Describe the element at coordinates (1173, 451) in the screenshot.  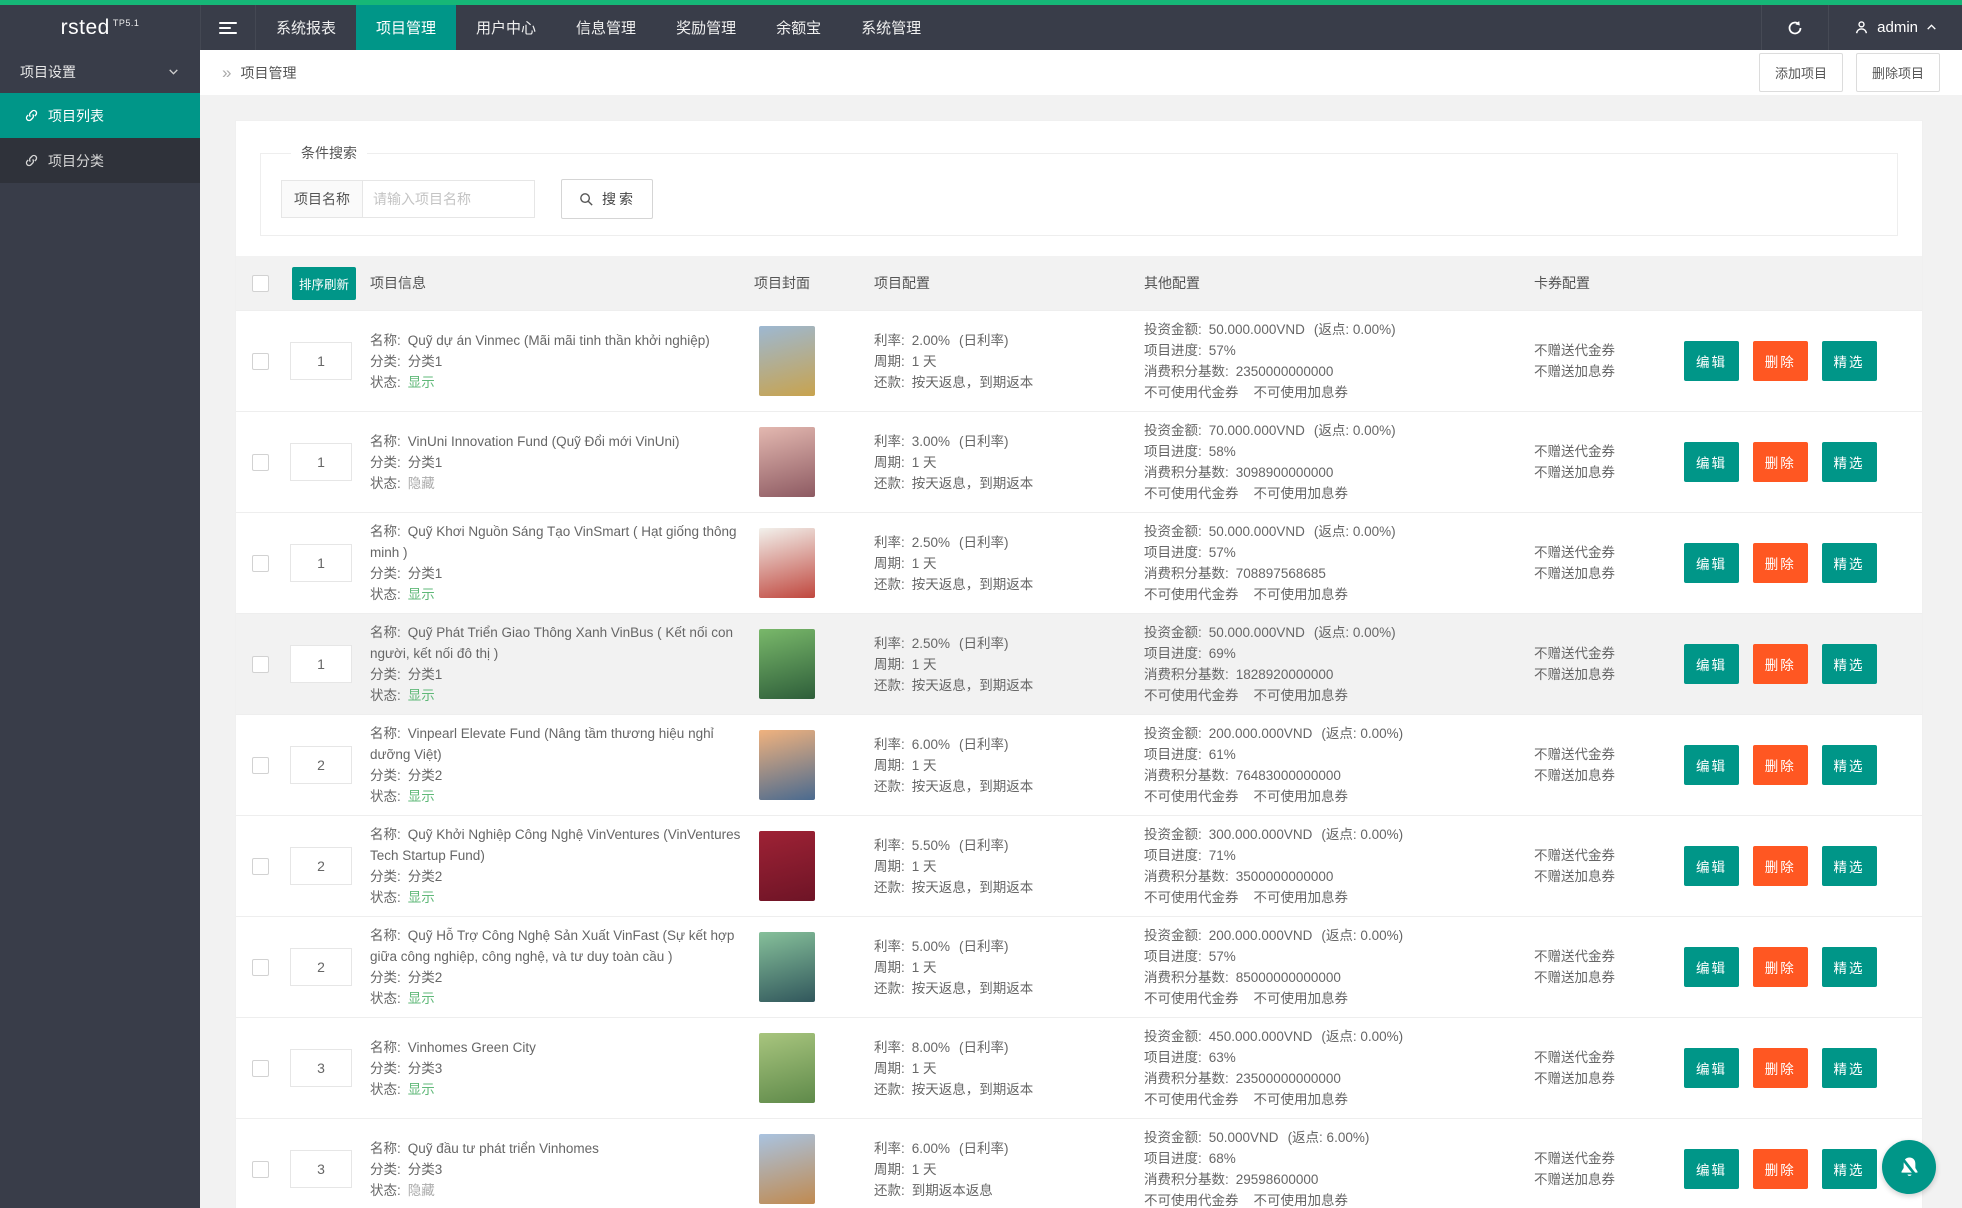
I see `progress-label: 项目进度:` at that location.